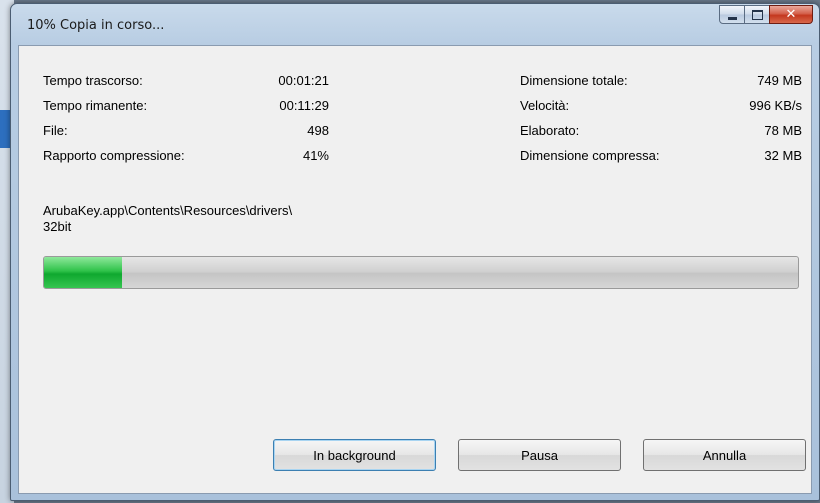 The width and height of the screenshot is (820, 503). Describe the element at coordinates (415, 24) in the screenshot. I see `title-bar: 10% Copia in corso... ✕` at that location.